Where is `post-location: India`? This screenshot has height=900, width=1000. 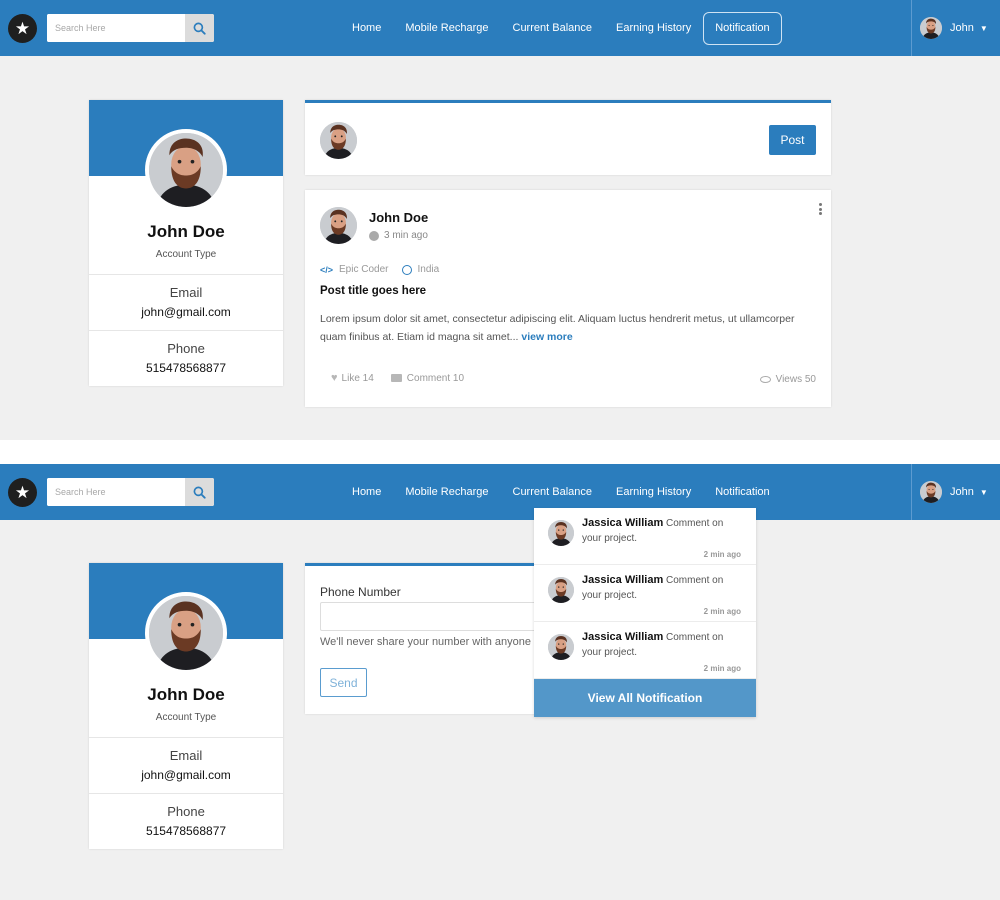
post-location: India is located at coordinates (428, 269).